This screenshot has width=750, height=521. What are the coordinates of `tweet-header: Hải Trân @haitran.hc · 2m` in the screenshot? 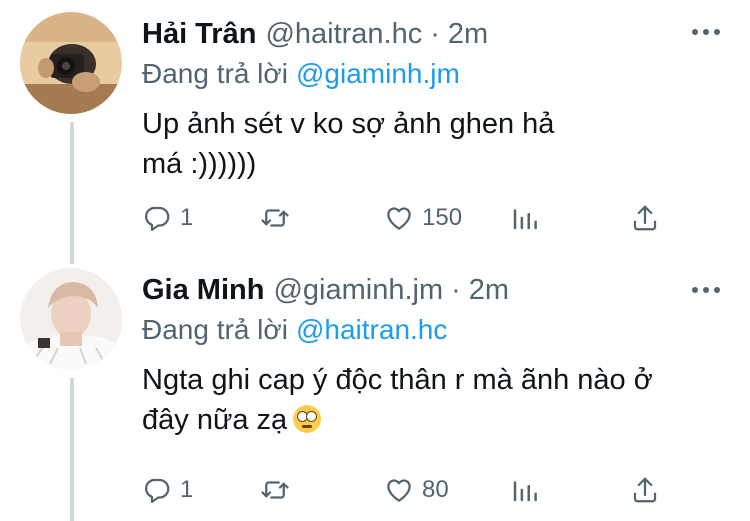 It's located at (411, 34).